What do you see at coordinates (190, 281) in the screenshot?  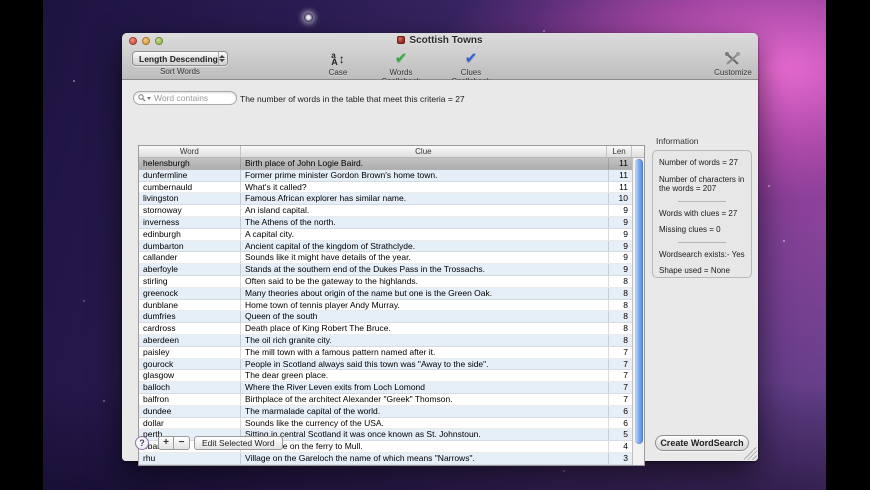 I see `word-cell: stirling` at bounding box center [190, 281].